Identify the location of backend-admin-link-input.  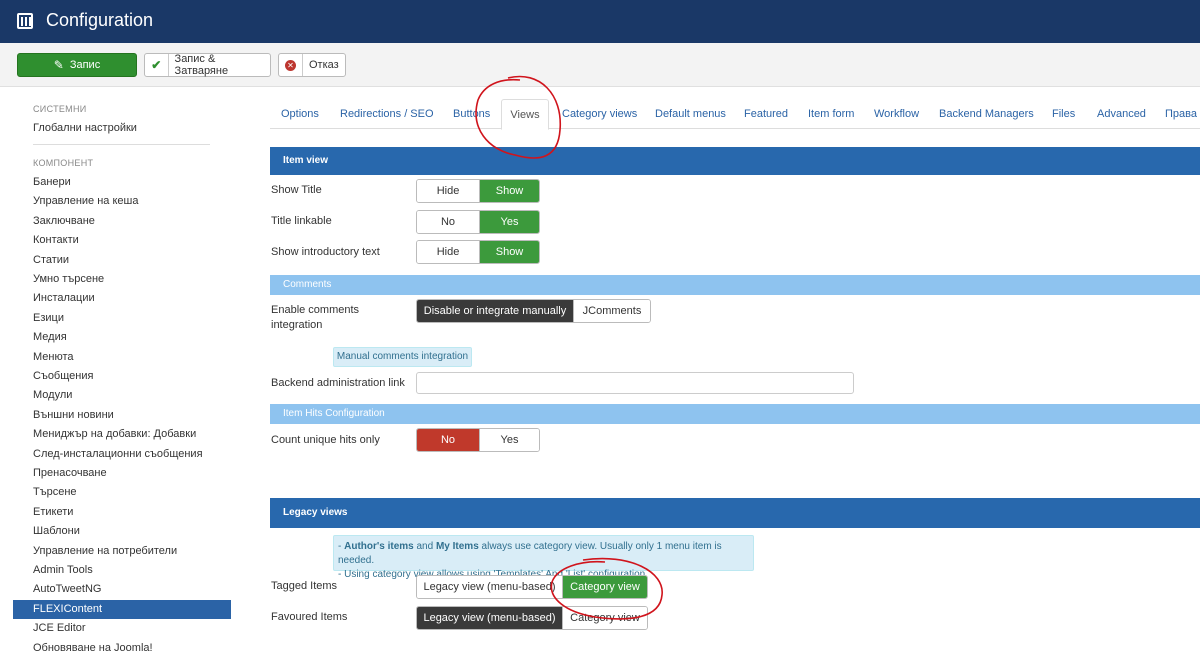
(635, 383).